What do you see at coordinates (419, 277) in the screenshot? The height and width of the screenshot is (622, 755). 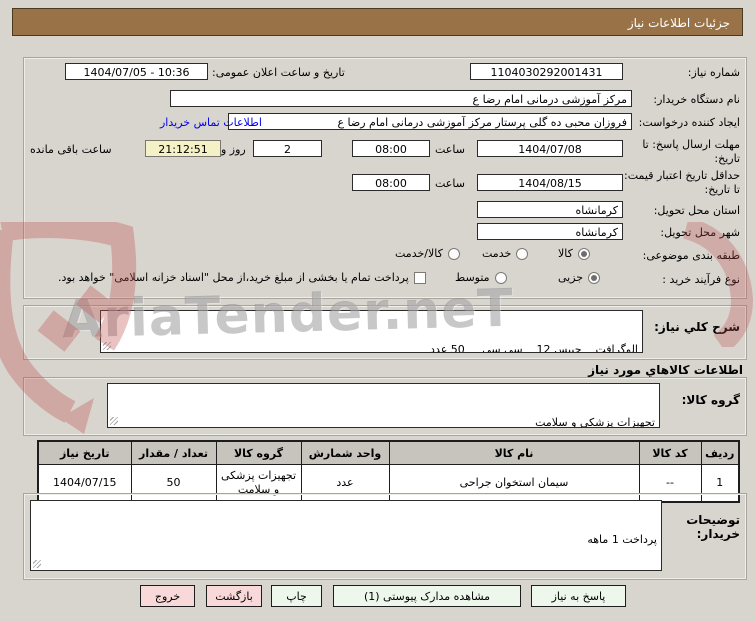 I see `treasury-payment-checkbox` at bounding box center [419, 277].